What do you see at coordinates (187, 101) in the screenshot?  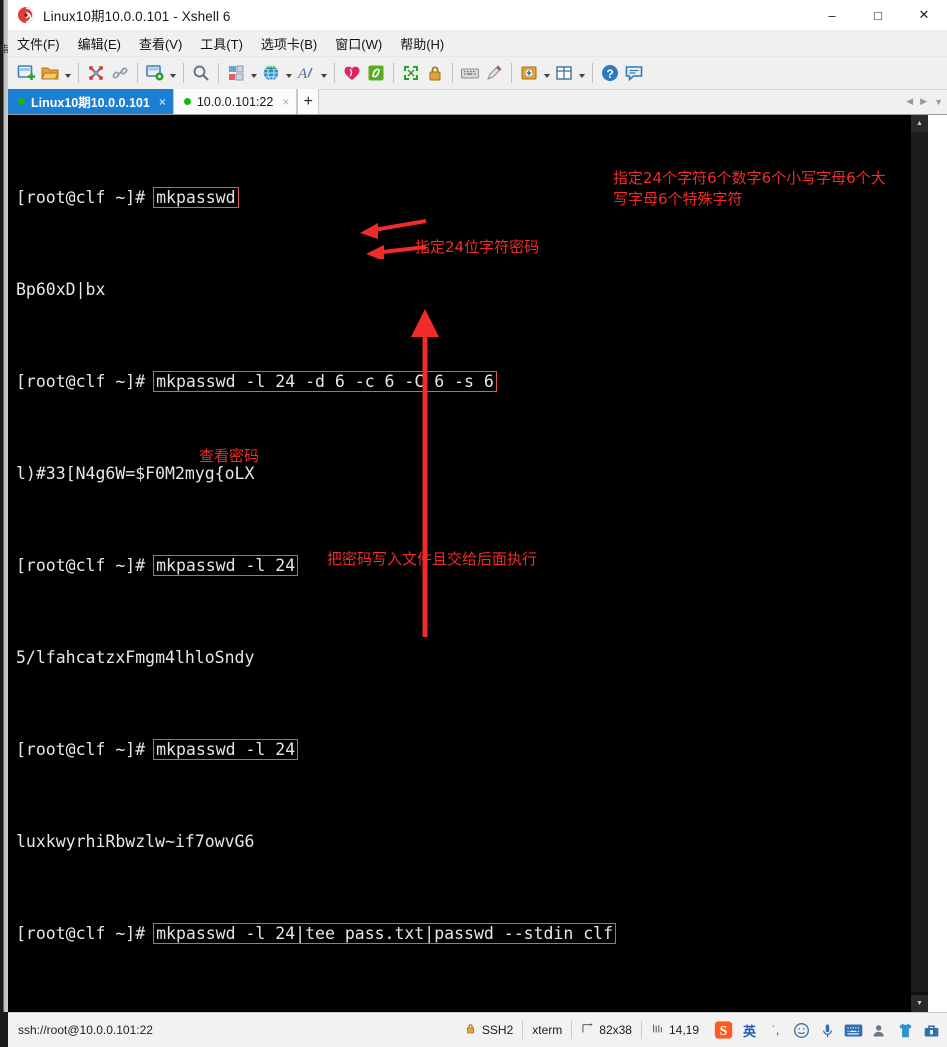 I see `connection-status-dot` at bounding box center [187, 101].